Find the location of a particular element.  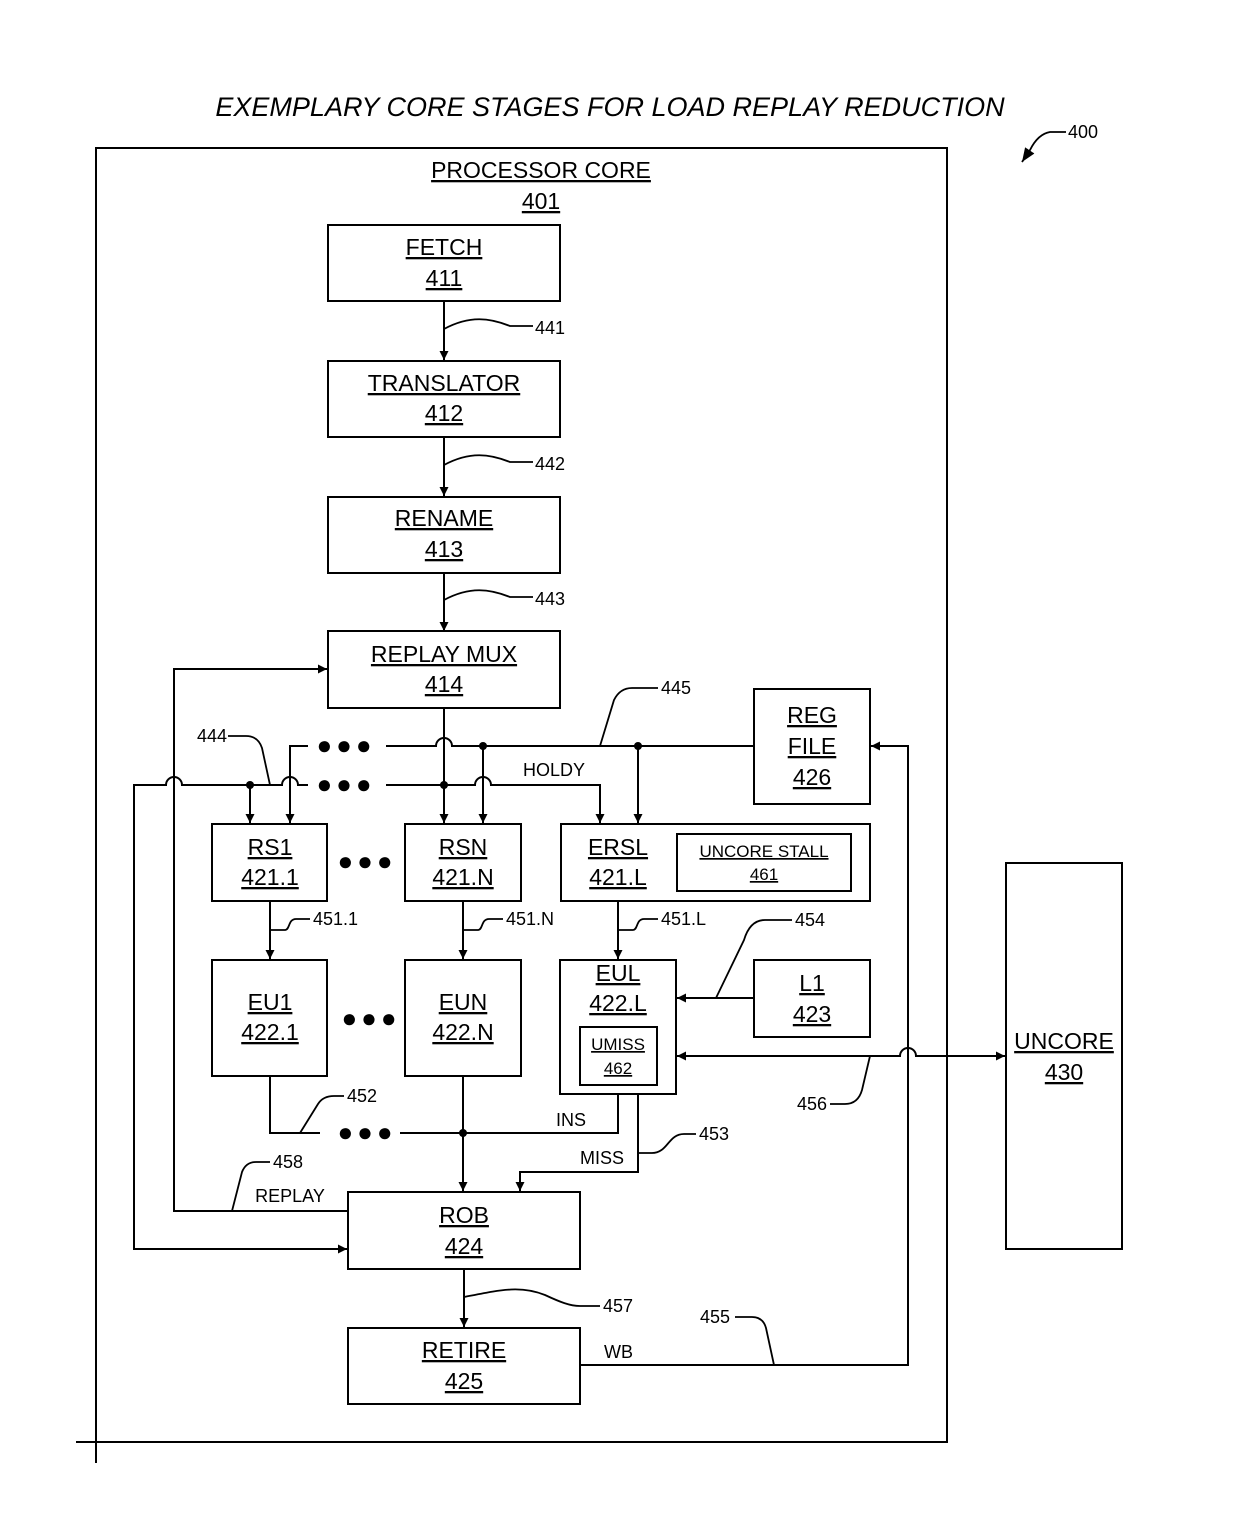

connection-451-n: 451.N is located at coordinates (506, 930).